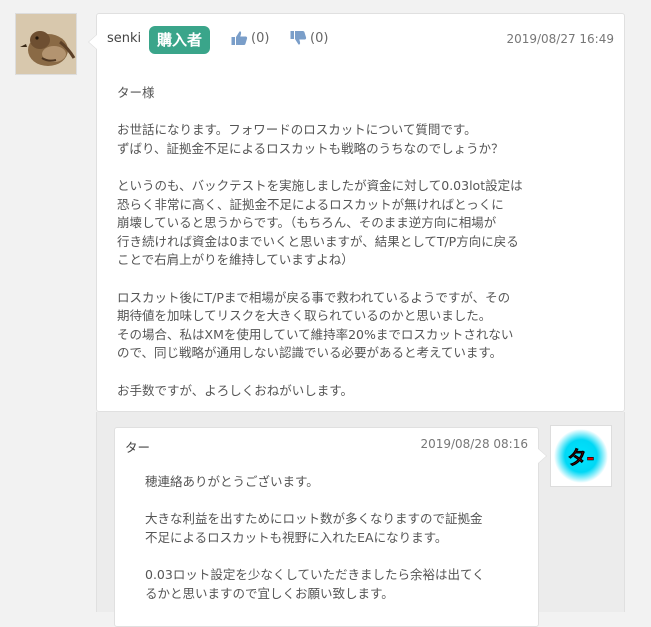 The width and height of the screenshot is (651, 627). What do you see at coordinates (260, 38) in the screenshot?
I see `like-count: (0)` at bounding box center [260, 38].